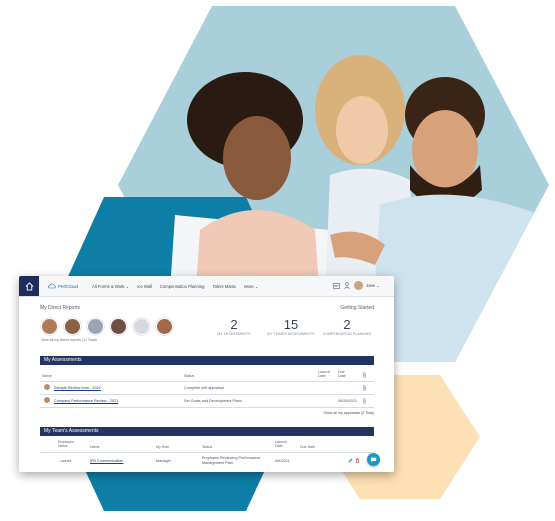 This screenshot has width=555, height=521. I want to click on messages-icon, so click(337, 285).